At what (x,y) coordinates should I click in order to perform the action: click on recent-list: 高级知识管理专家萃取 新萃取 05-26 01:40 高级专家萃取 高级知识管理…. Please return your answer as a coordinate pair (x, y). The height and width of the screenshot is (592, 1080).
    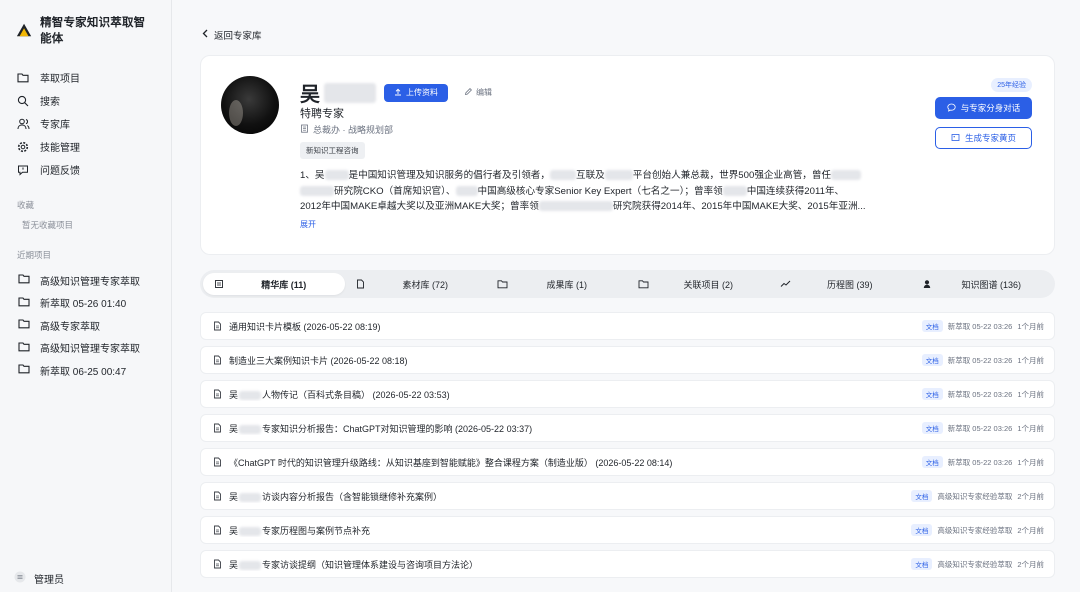
    Looking at the image, I should click on (85, 325).